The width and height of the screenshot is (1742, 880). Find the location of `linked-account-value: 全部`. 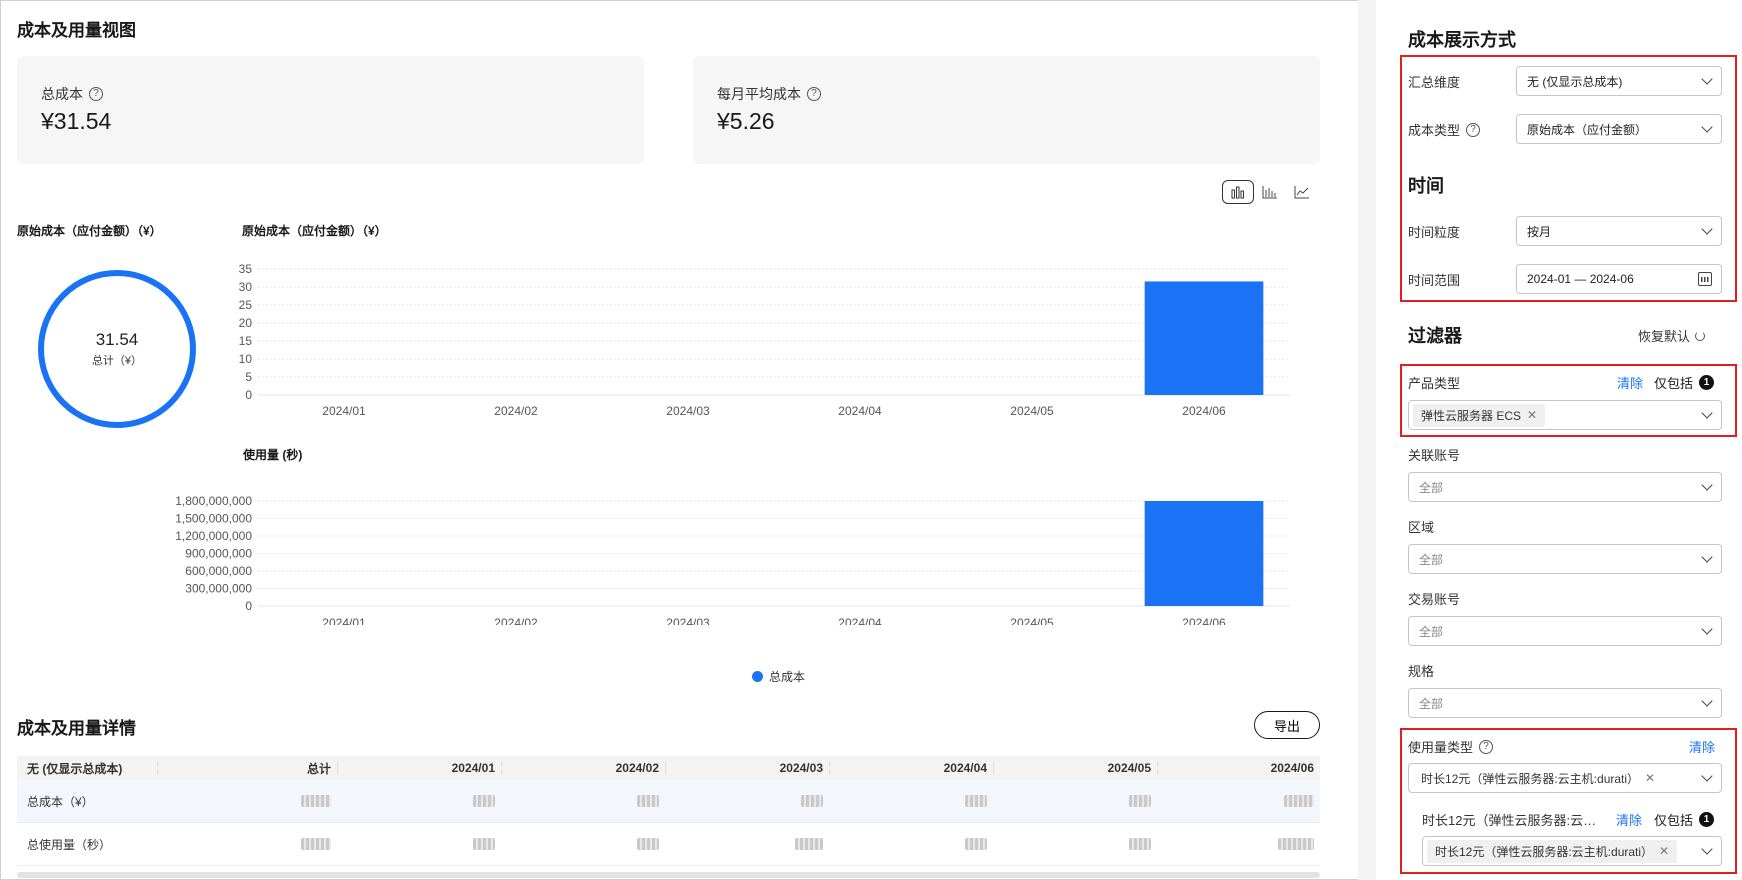

linked-account-value: 全部 is located at coordinates (1431, 487).